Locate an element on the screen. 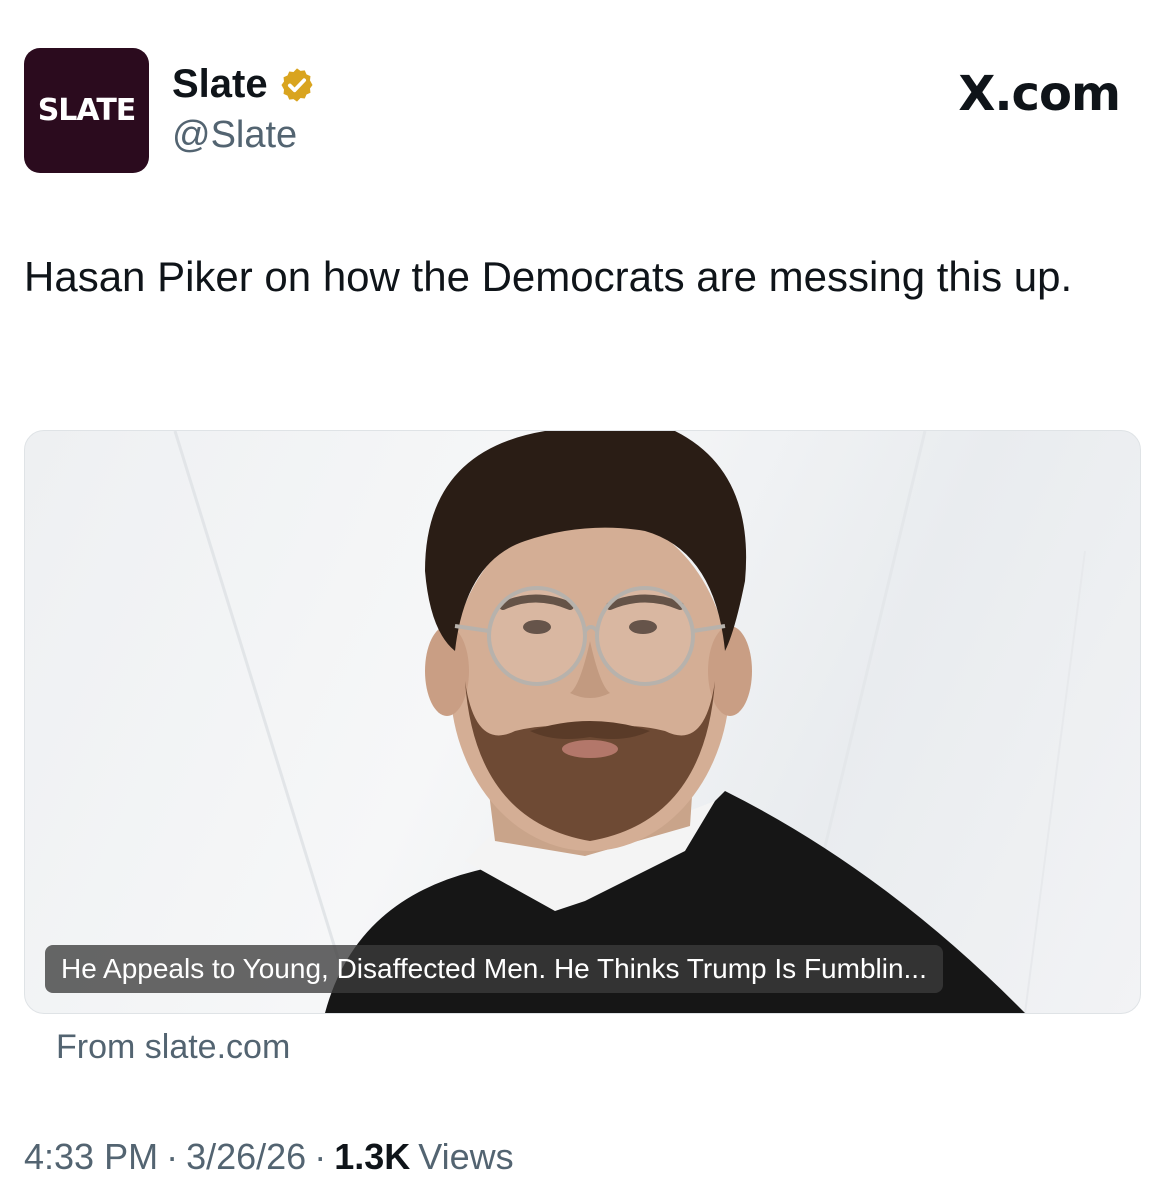 This screenshot has height=1200, width=1164. verified-badge-icon is located at coordinates (297, 85).